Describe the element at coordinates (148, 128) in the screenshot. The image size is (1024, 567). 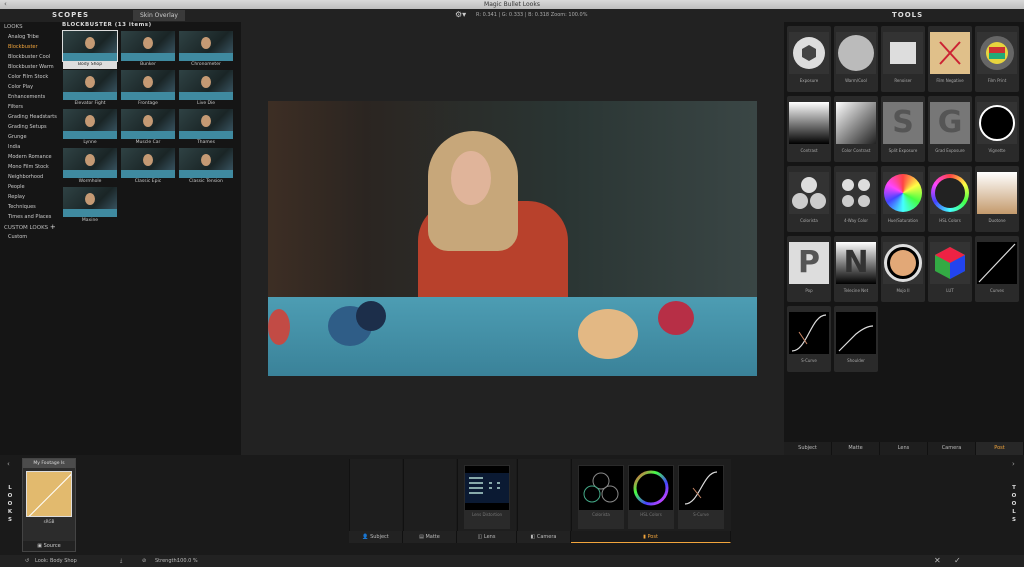
I see `look-thumbnail: Muscle Car` at that location.